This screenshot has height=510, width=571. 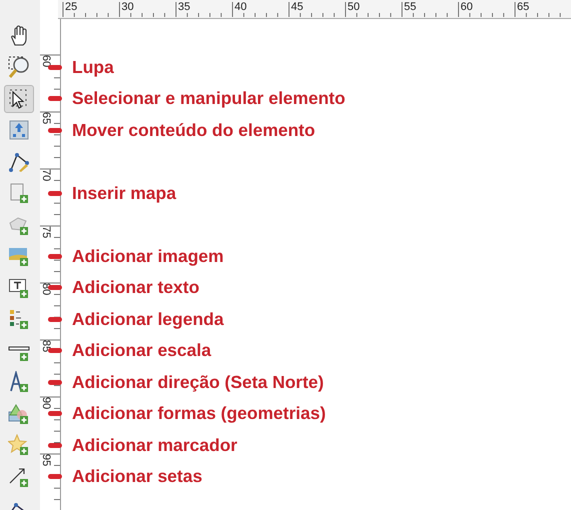 I want to click on ruler-label: 35, so click(x=184, y=7).